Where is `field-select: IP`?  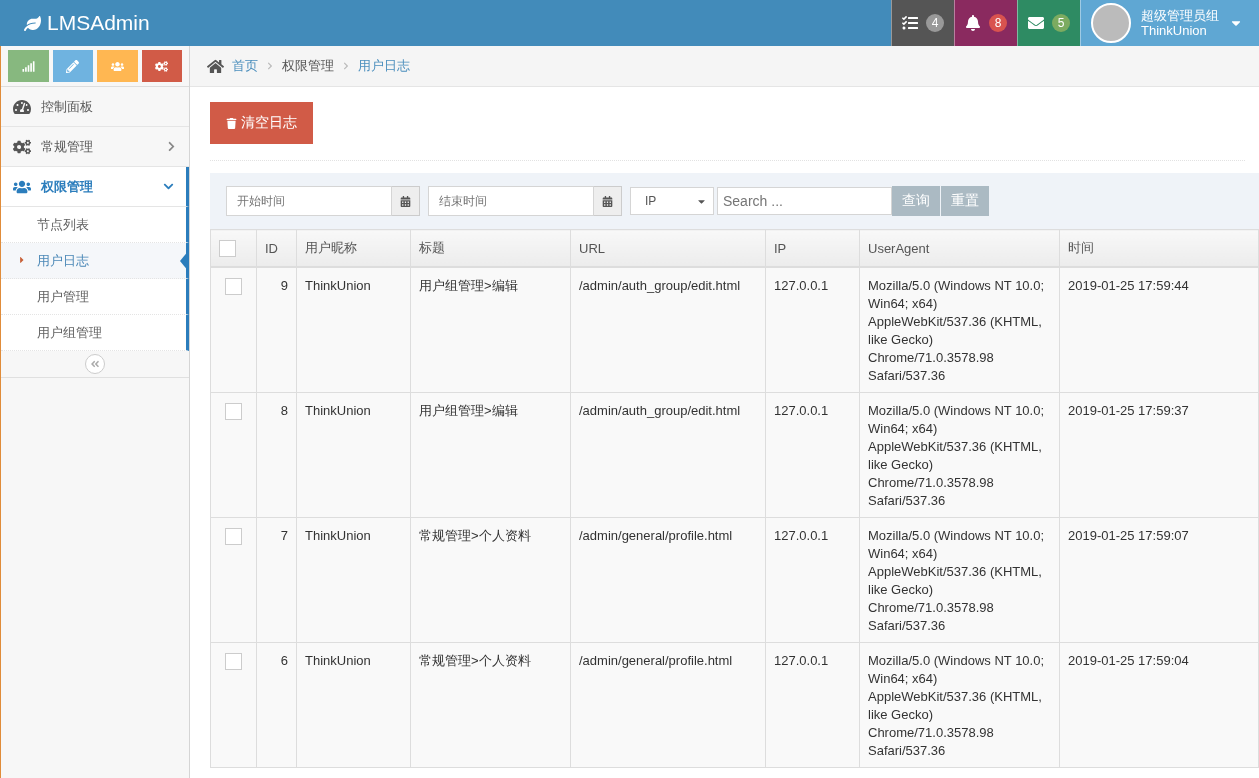
field-select: IP is located at coordinates (672, 201).